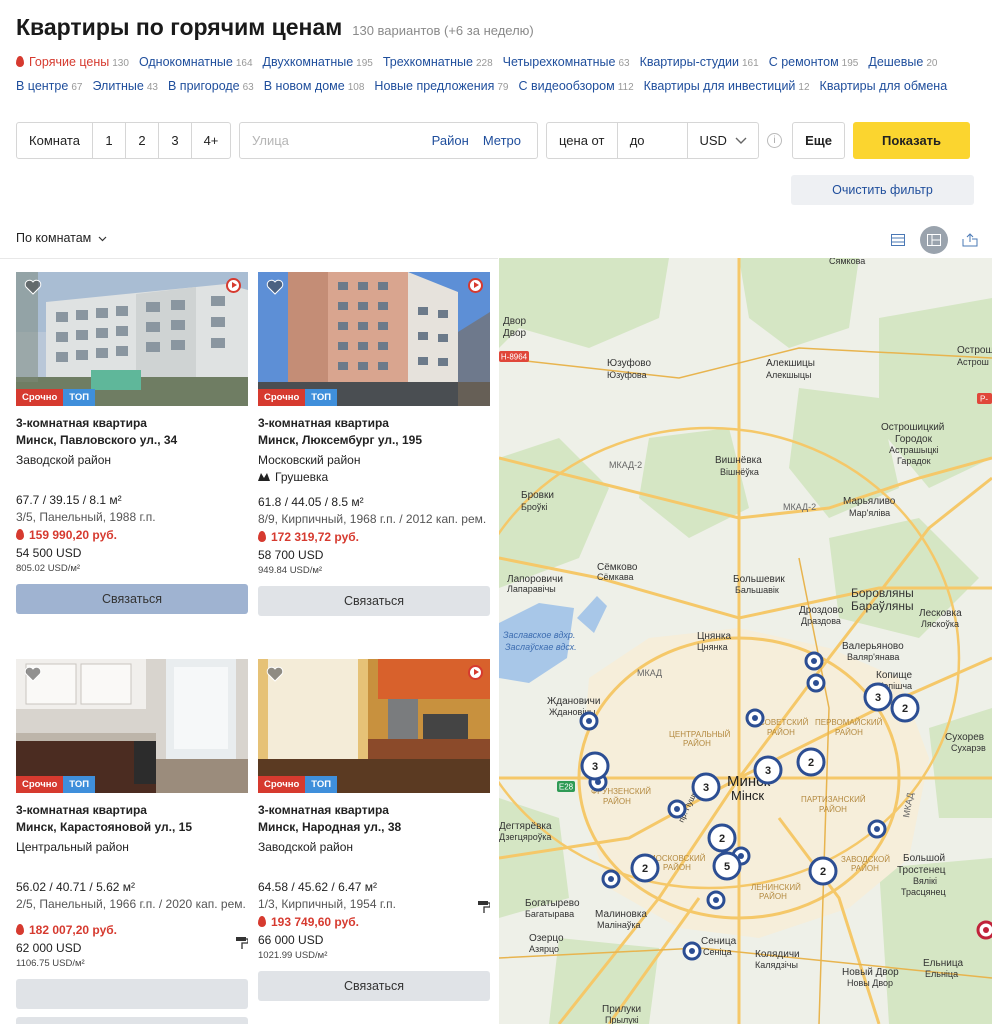 This screenshot has height=1024, width=992. What do you see at coordinates (873, 646) in the screenshot?
I see `svg-text: Валерьяново` at bounding box center [873, 646].